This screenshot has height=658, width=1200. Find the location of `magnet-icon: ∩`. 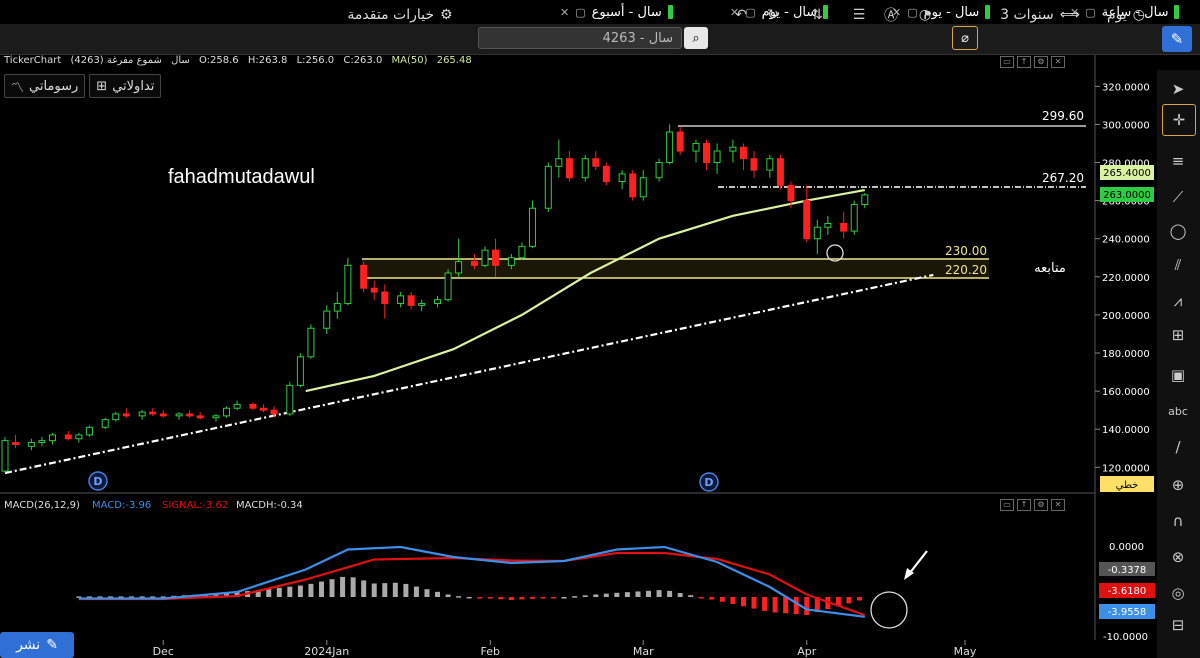

magnet-icon: ∩ is located at coordinates (1178, 521).